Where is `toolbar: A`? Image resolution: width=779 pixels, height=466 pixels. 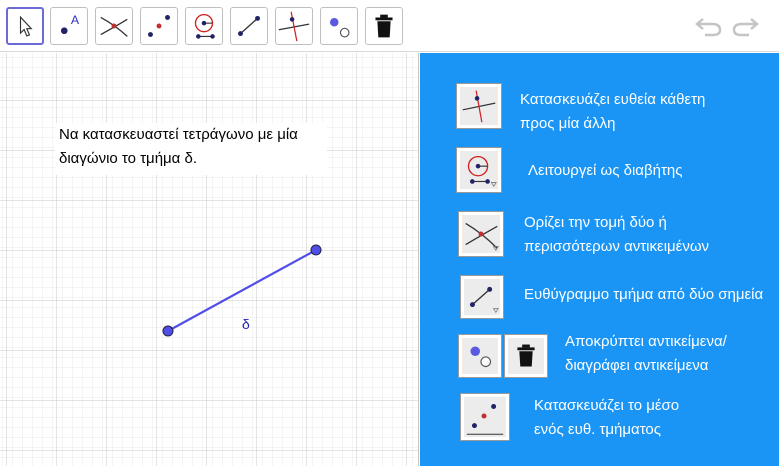
toolbar: A is located at coordinates (389, 26).